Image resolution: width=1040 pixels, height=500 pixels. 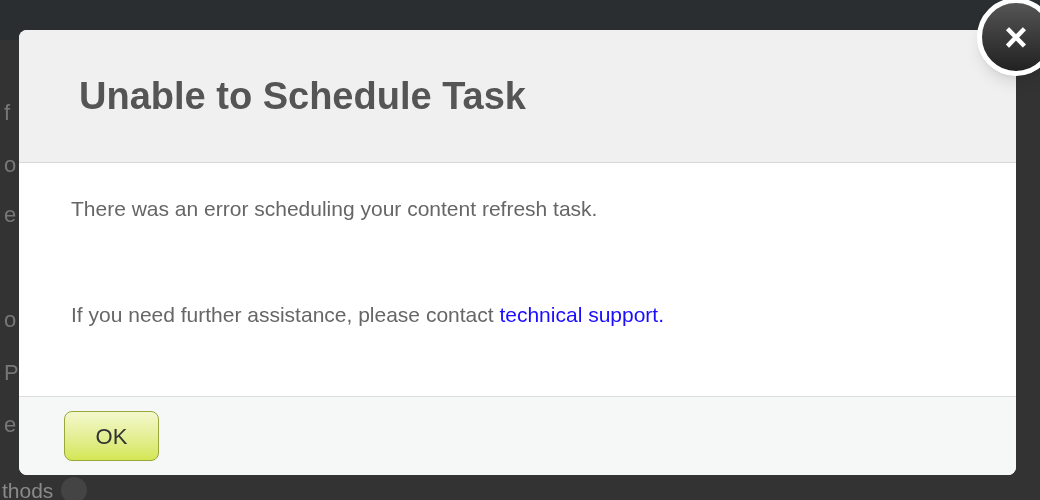 What do you see at coordinates (111, 436) in the screenshot?
I see `ok-button: OK` at bounding box center [111, 436].